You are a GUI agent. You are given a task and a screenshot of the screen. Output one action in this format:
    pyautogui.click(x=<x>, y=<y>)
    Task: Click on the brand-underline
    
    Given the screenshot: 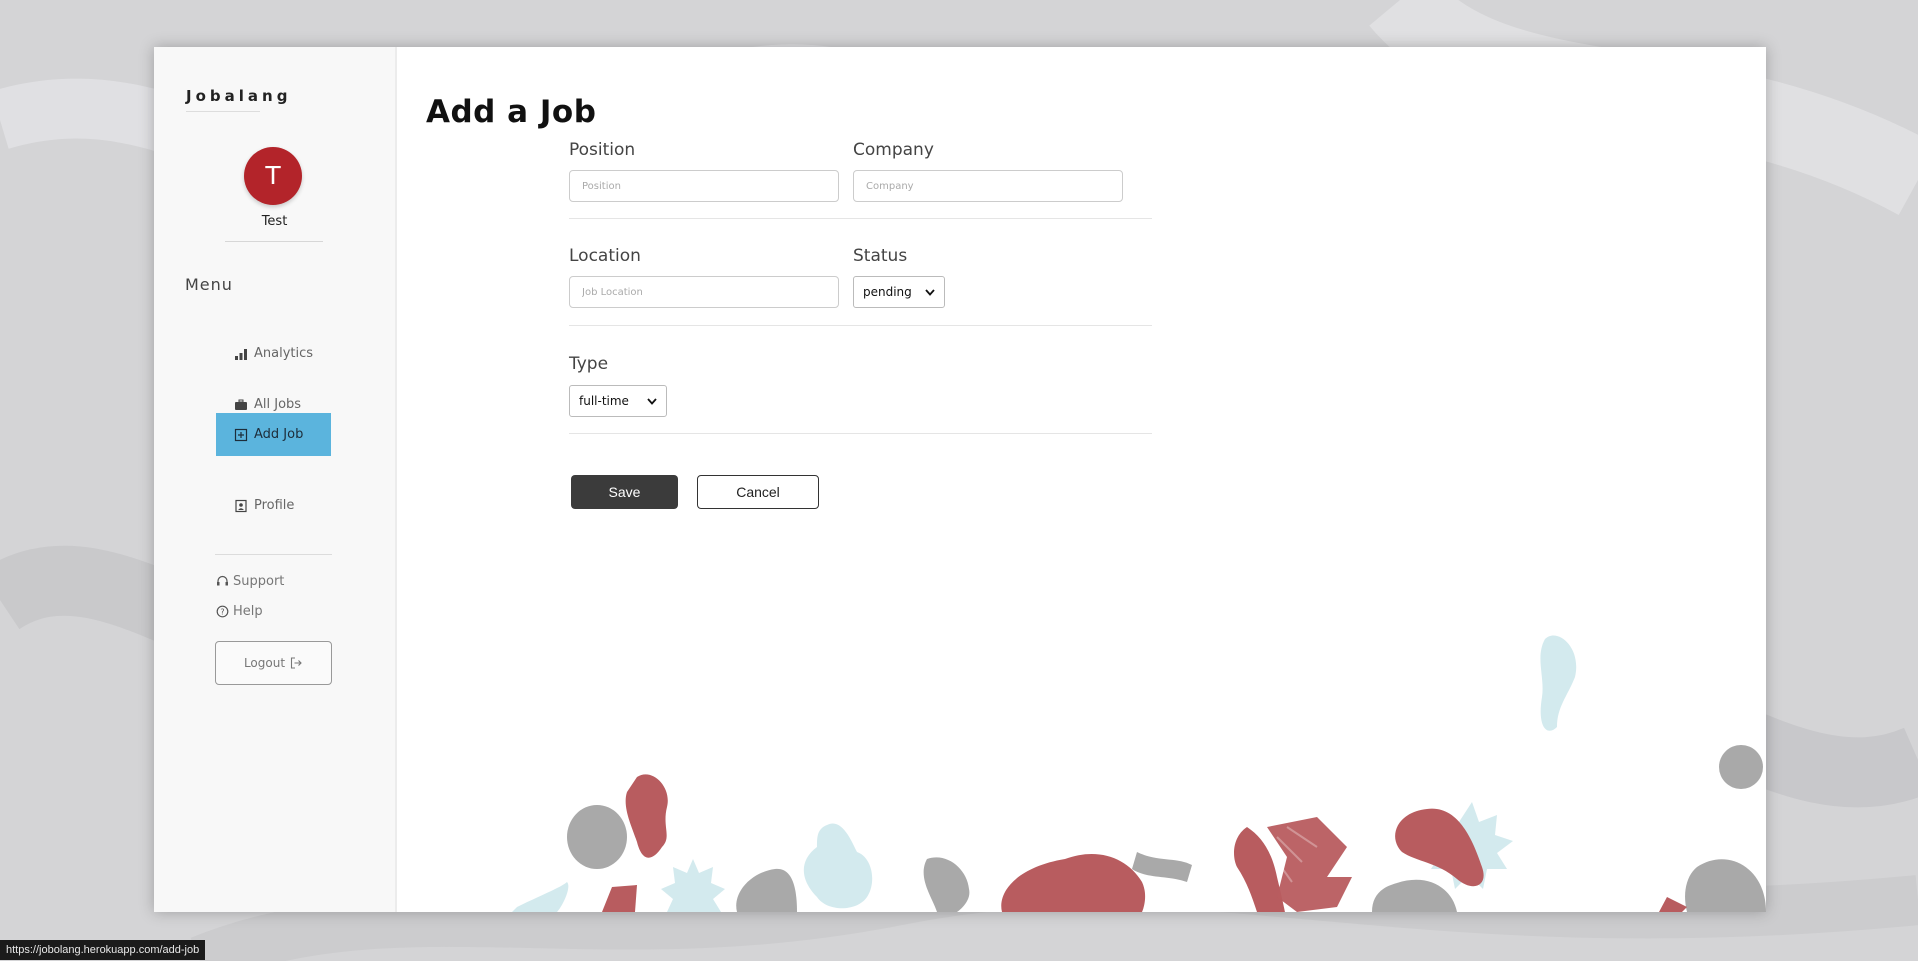 What is the action you would take?
    pyautogui.click(x=223, y=111)
    